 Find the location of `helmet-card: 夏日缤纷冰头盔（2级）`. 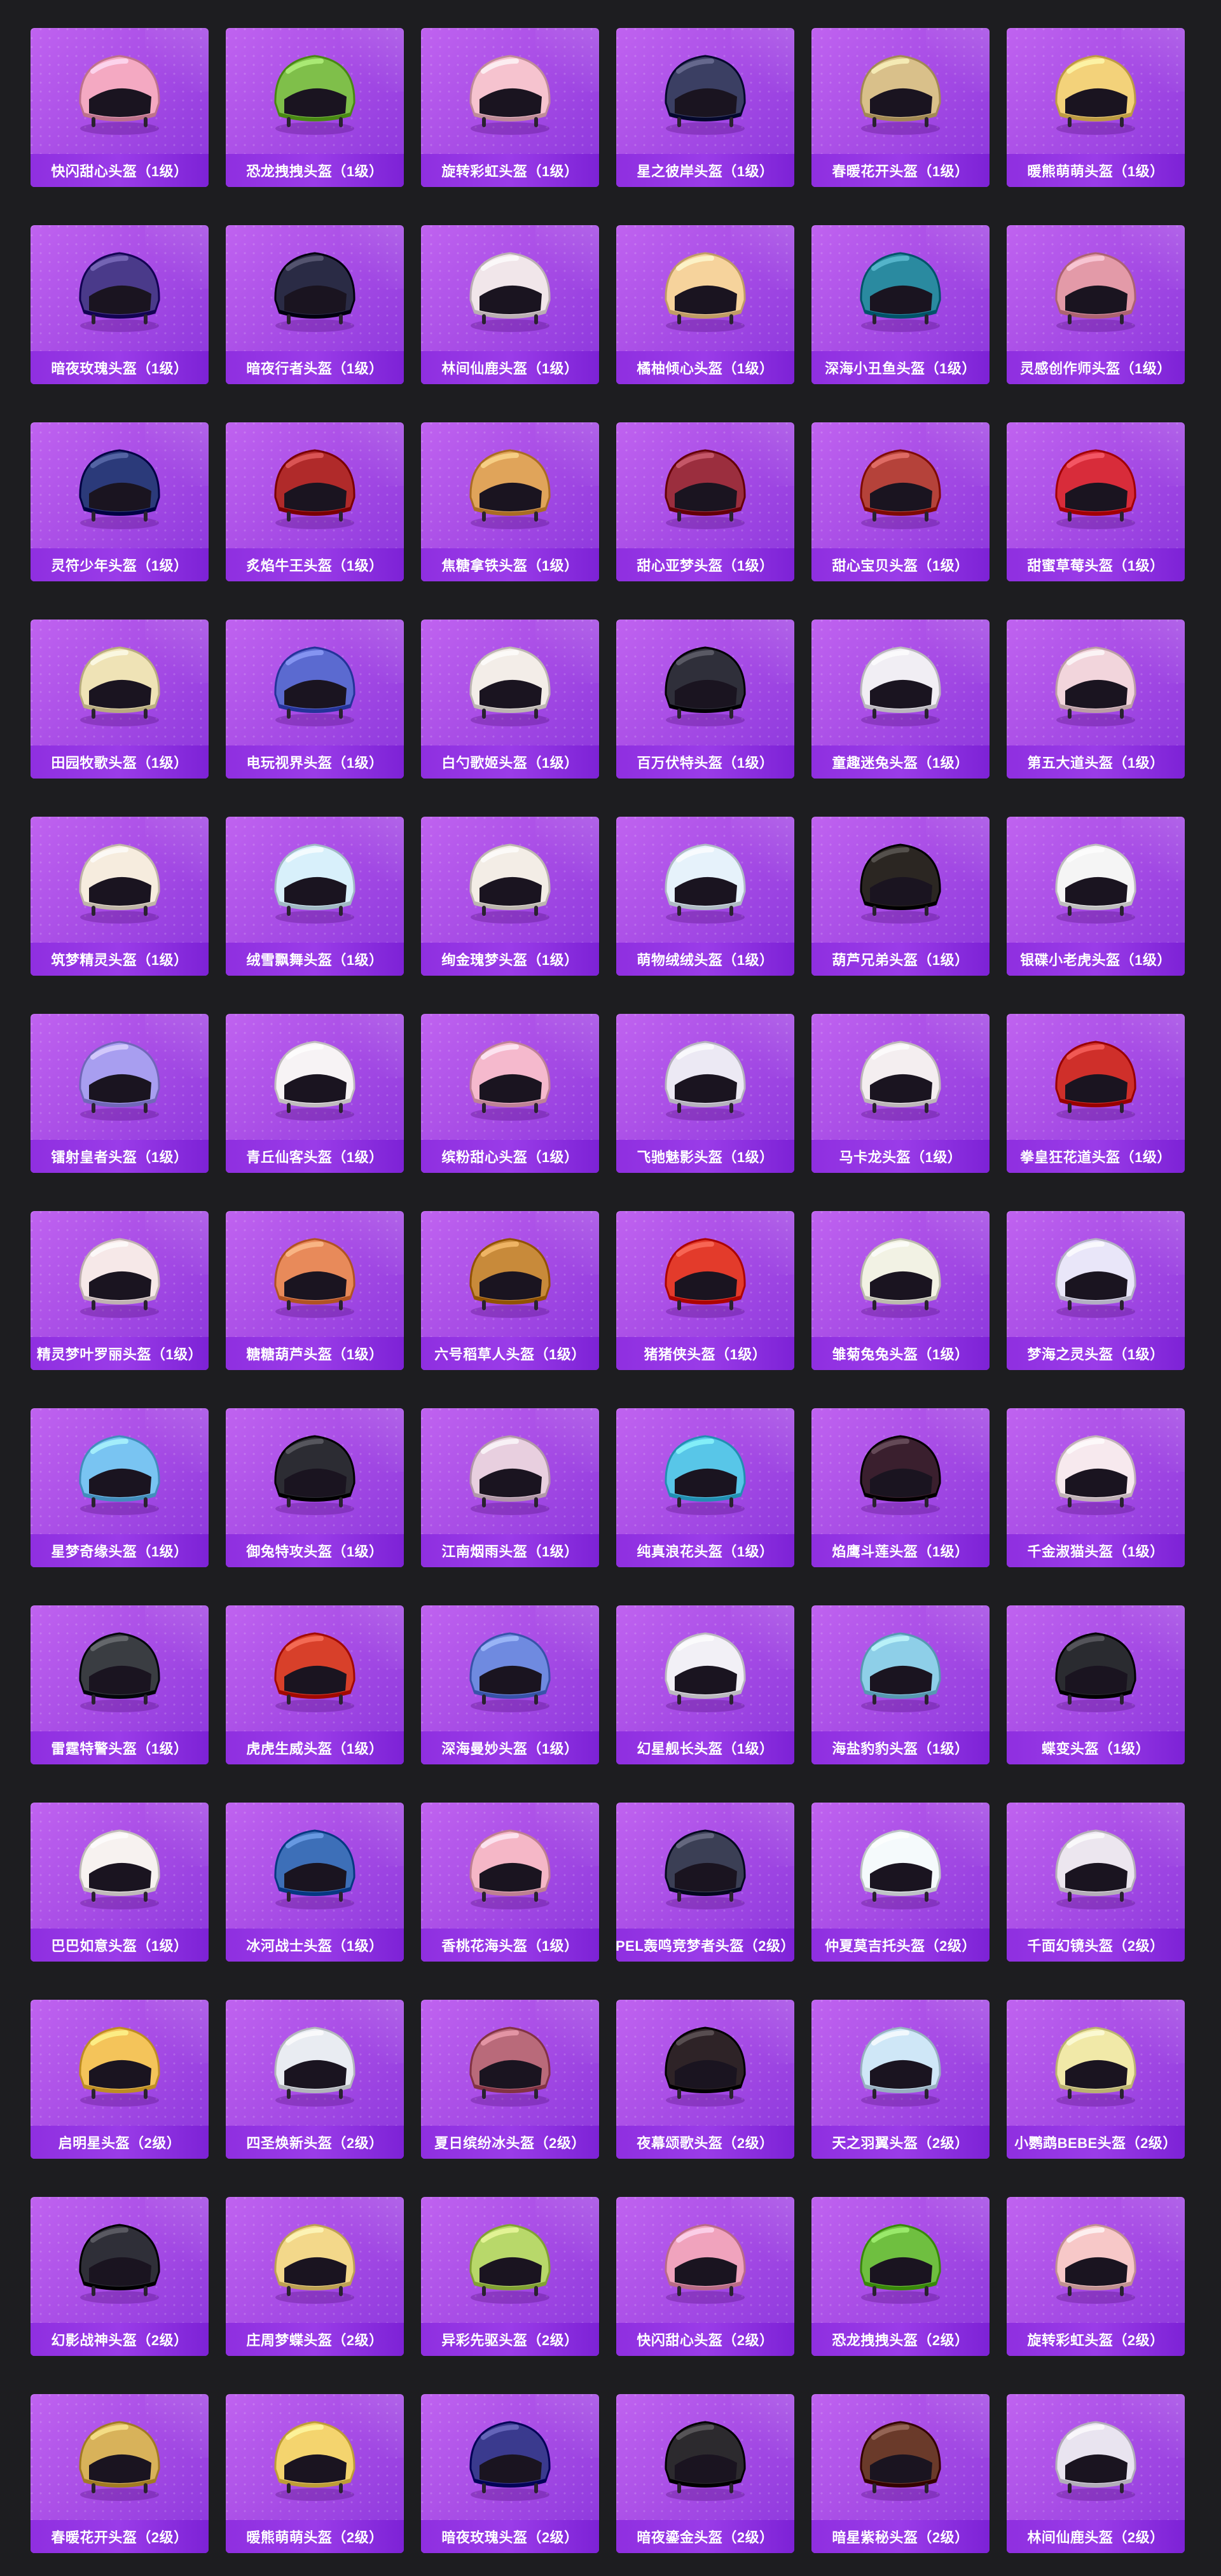

helmet-card: 夏日缤纷冰头盔（2级） is located at coordinates (510, 2079).